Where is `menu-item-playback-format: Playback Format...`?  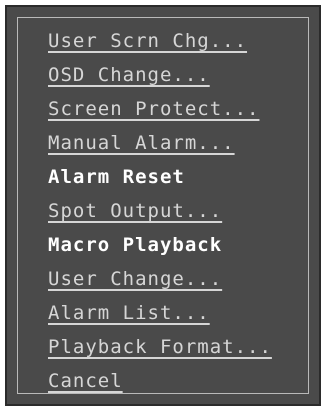
menu-item-playback-format: Playback Format... is located at coordinates (160, 347).